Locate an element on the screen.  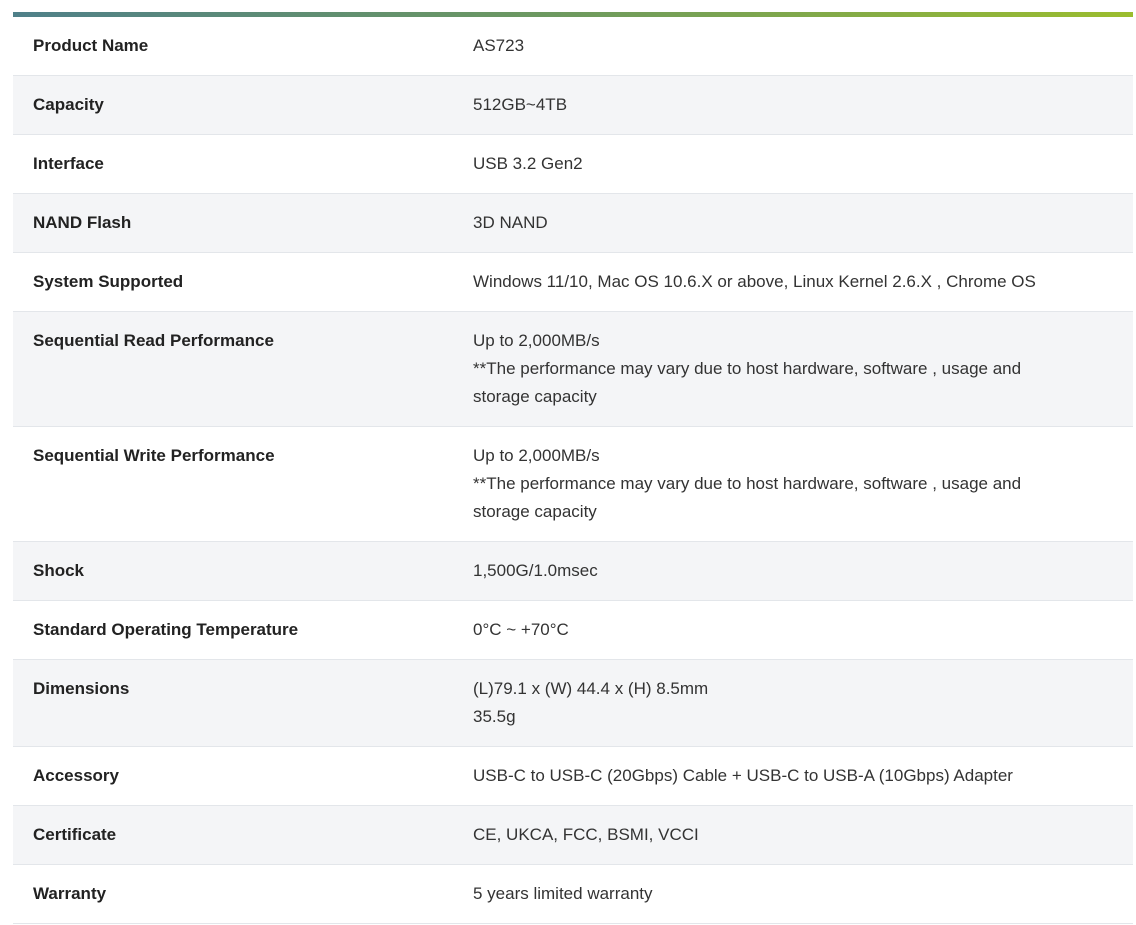
spec-value: 5 years limited warranty is located at coordinates (793, 894).